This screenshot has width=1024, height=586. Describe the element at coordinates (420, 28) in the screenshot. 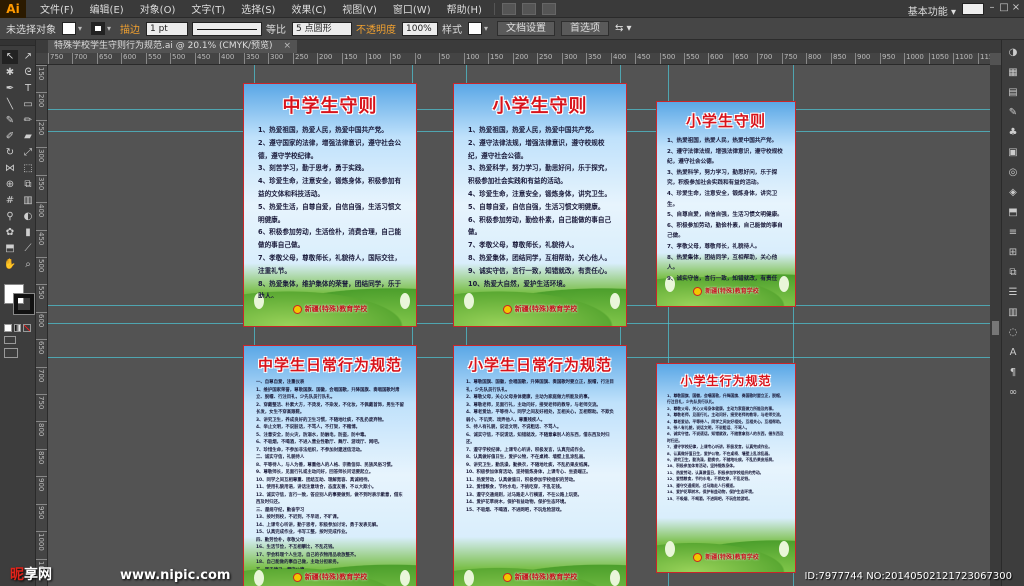

I see `opacity-field: 100%` at that location.